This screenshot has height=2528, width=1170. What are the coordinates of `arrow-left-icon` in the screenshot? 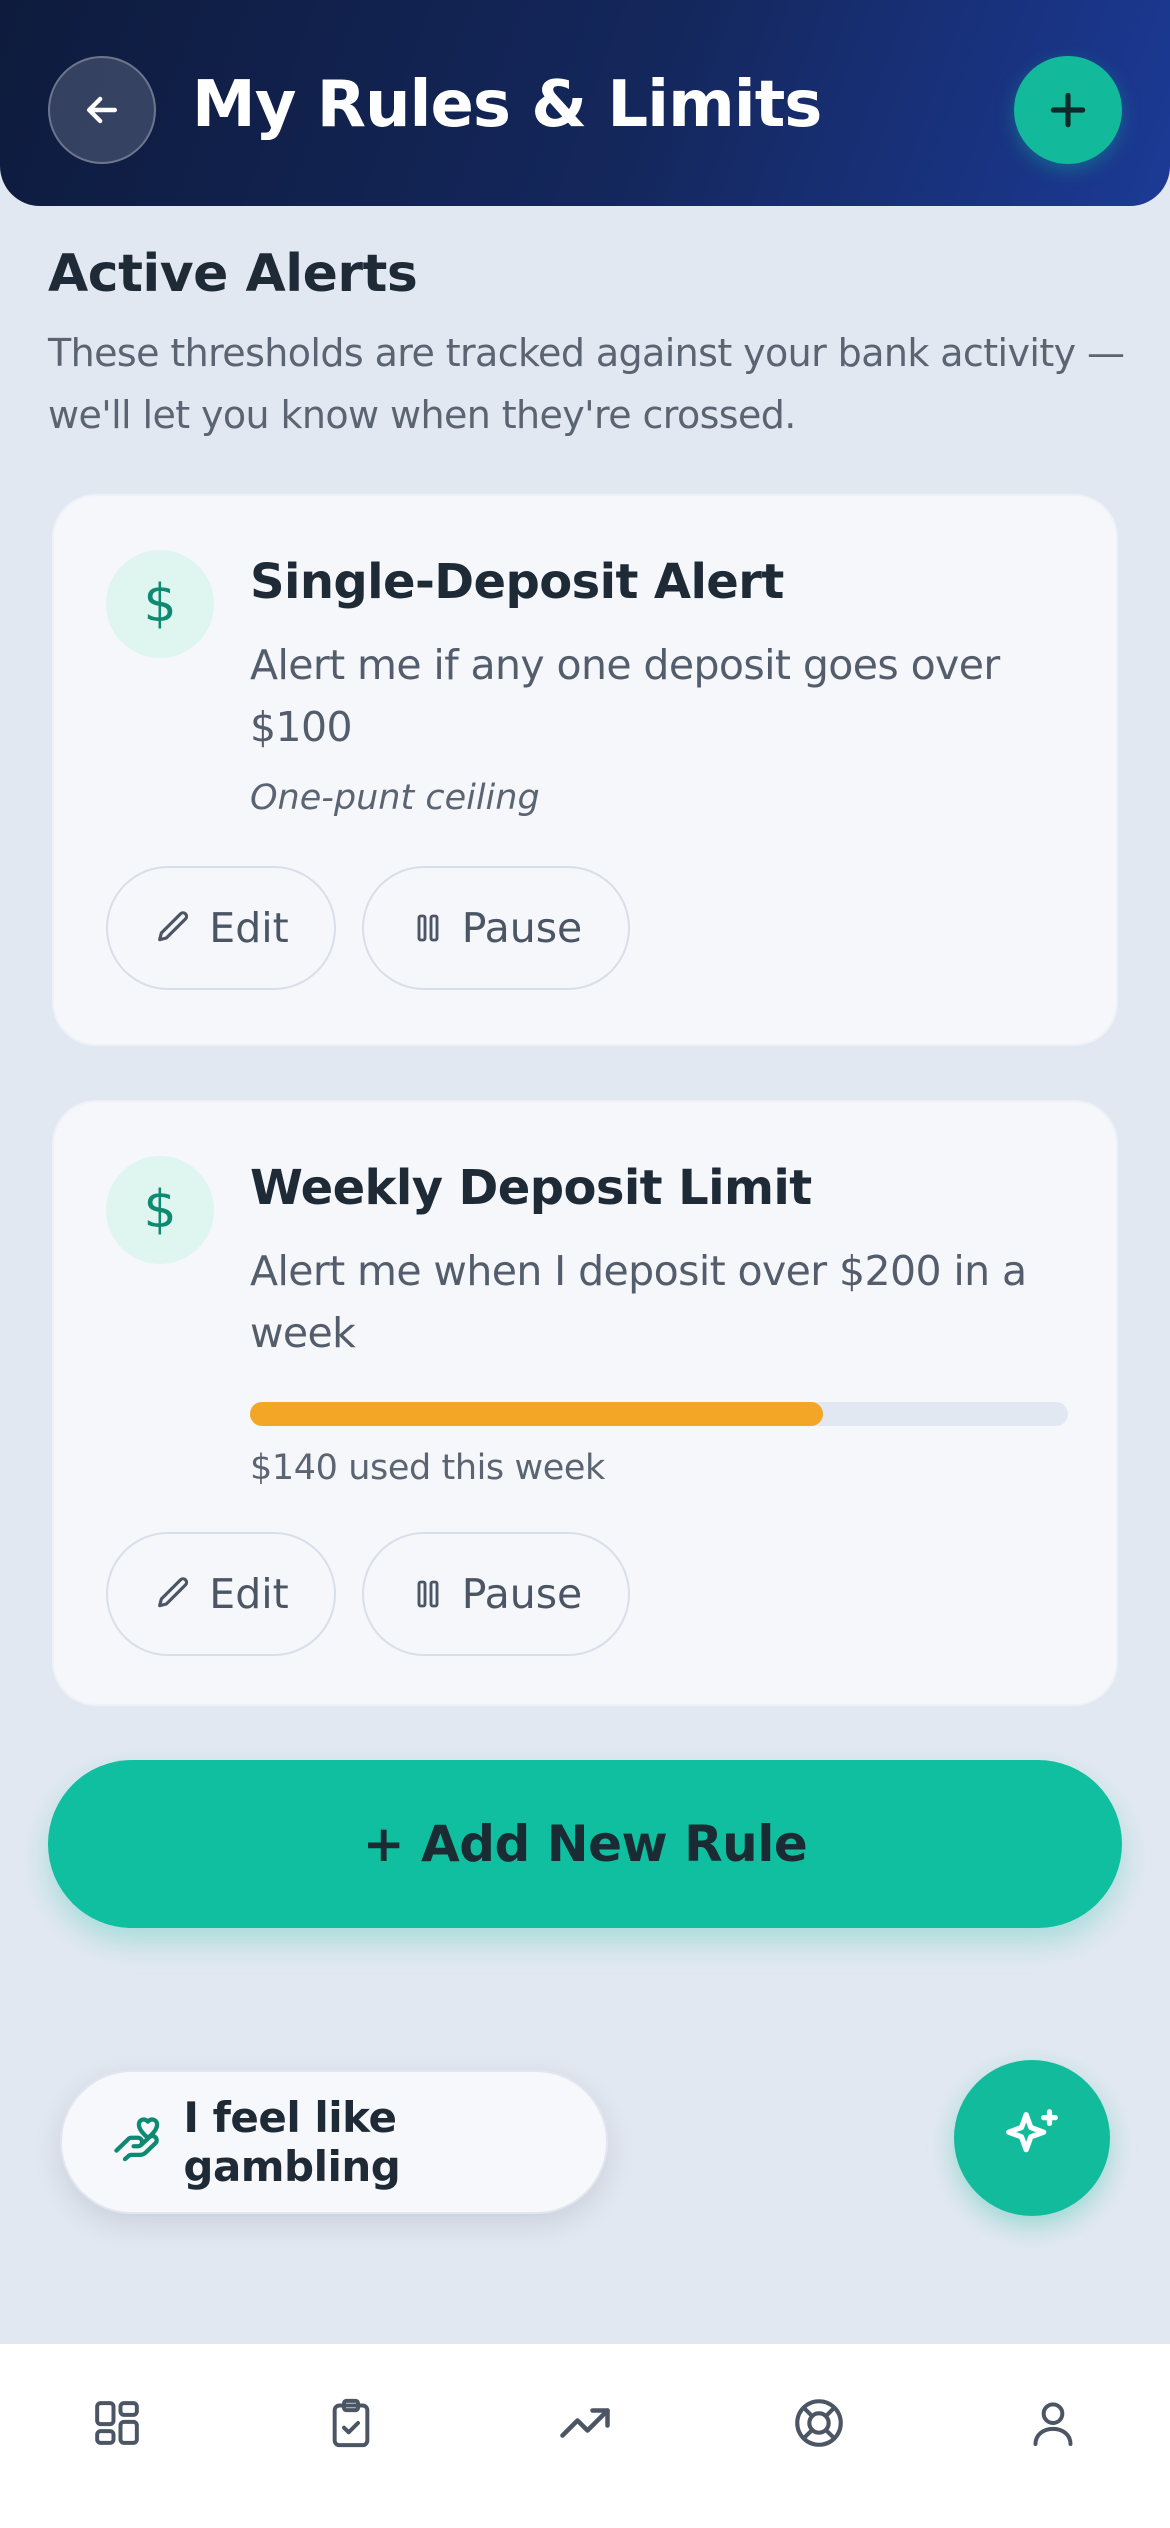 It's located at (102, 110).